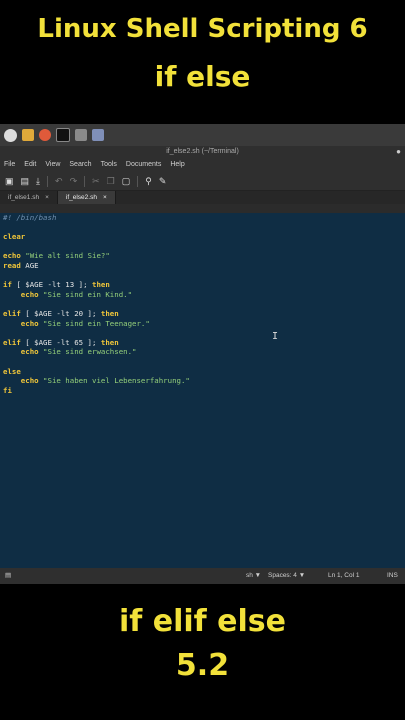  Describe the element at coordinates (202, 218) in the screenshot. I see `code-line: #! /bin/bash` at that location.